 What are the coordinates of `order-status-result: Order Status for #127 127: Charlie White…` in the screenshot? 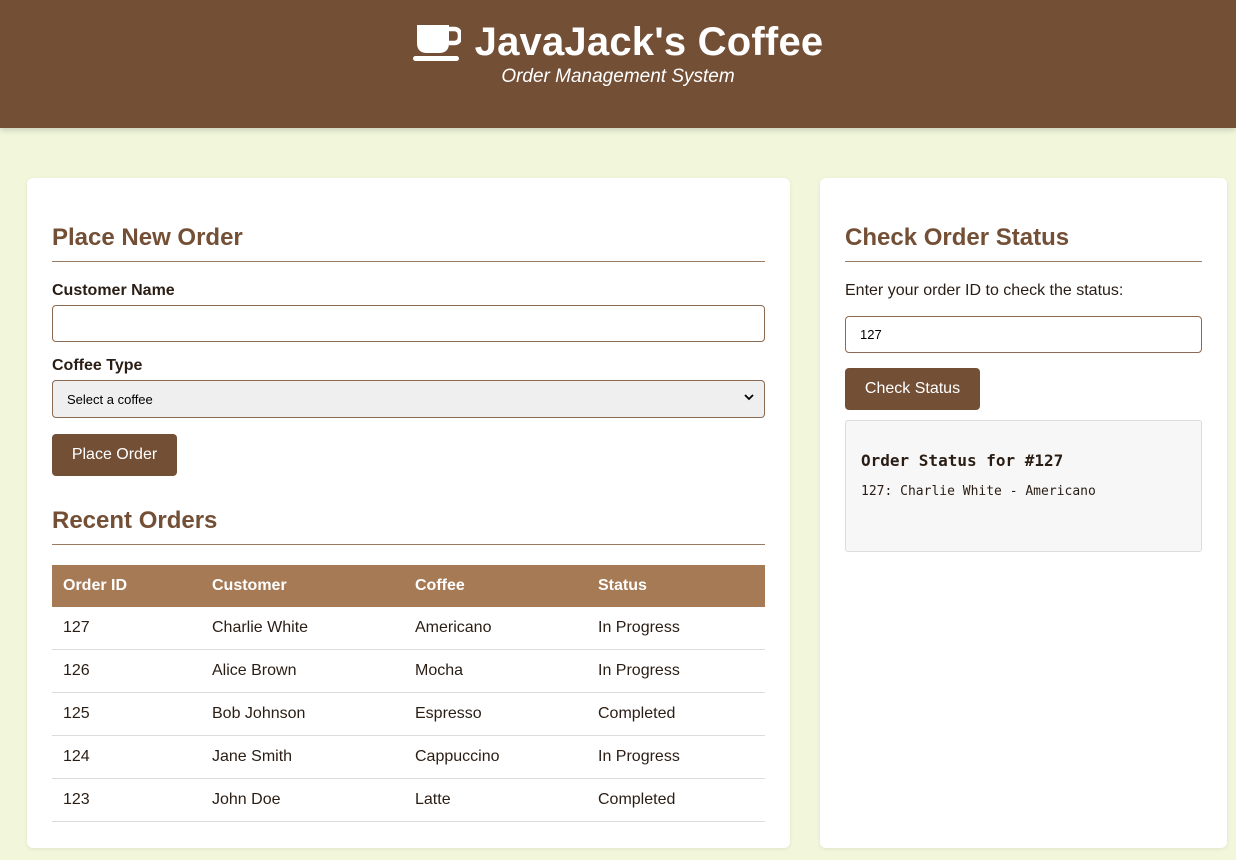 It's located at (1023, 486).